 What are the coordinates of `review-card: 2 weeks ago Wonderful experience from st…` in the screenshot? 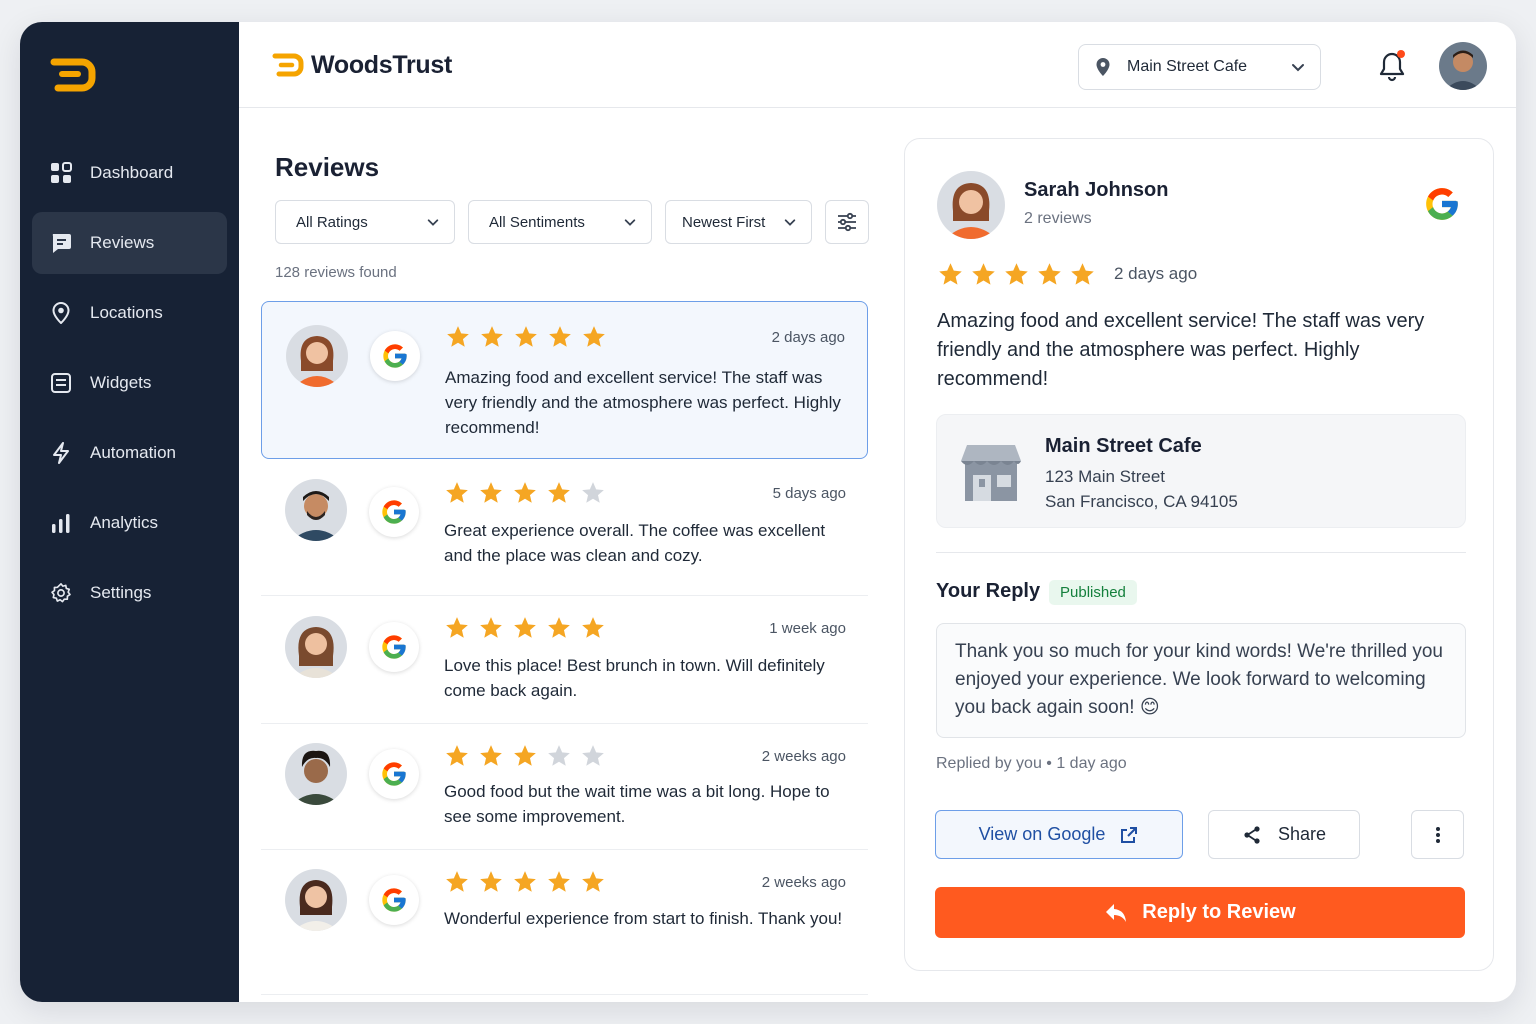 It's located at (564, 922).